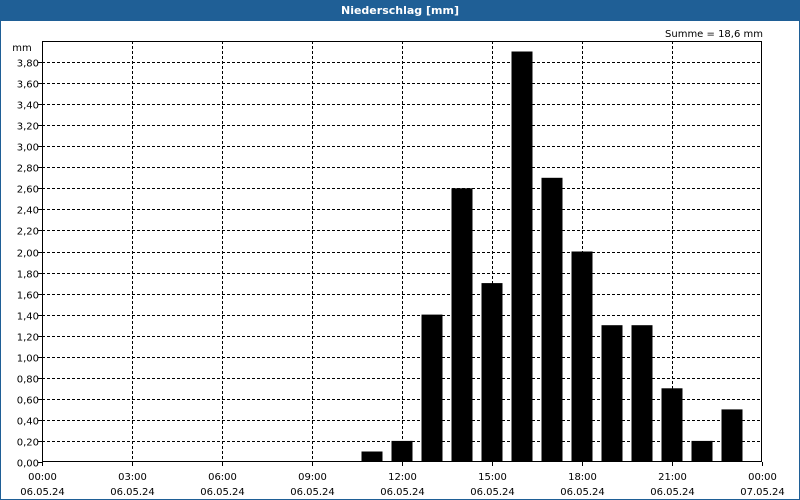 The image size is (800, 500). Describe the element at coordinates (222, 477) in the screenshot. I see `x-tick-time: 06:00` at that location.